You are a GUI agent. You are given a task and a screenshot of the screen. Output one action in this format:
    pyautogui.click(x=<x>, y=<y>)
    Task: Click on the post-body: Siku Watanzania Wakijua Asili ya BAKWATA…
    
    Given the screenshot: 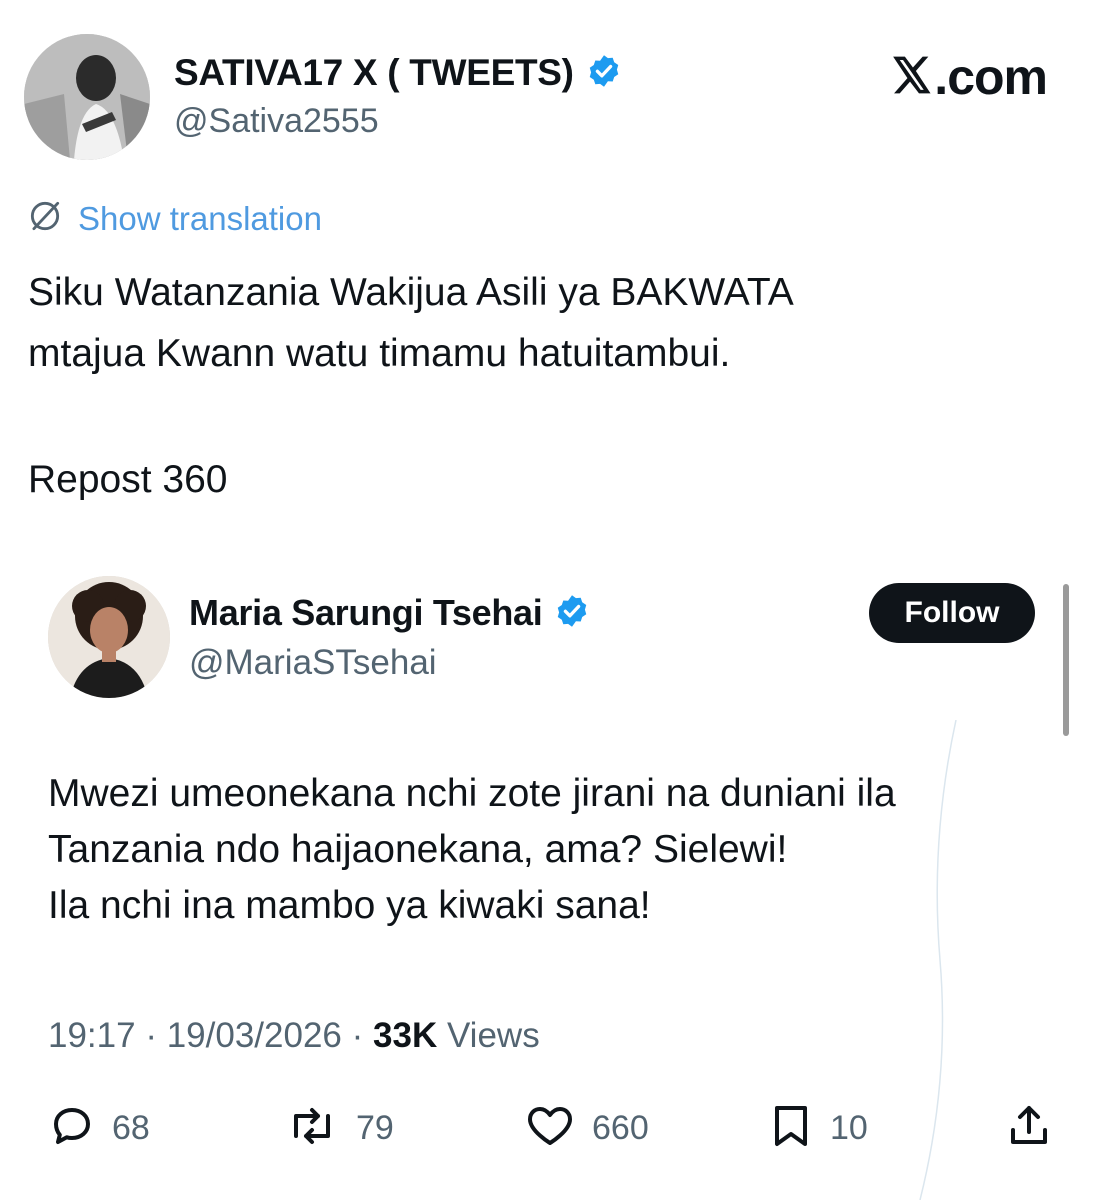 What is the action you would take?
    pyautogui.click(x=553, y=323)
    